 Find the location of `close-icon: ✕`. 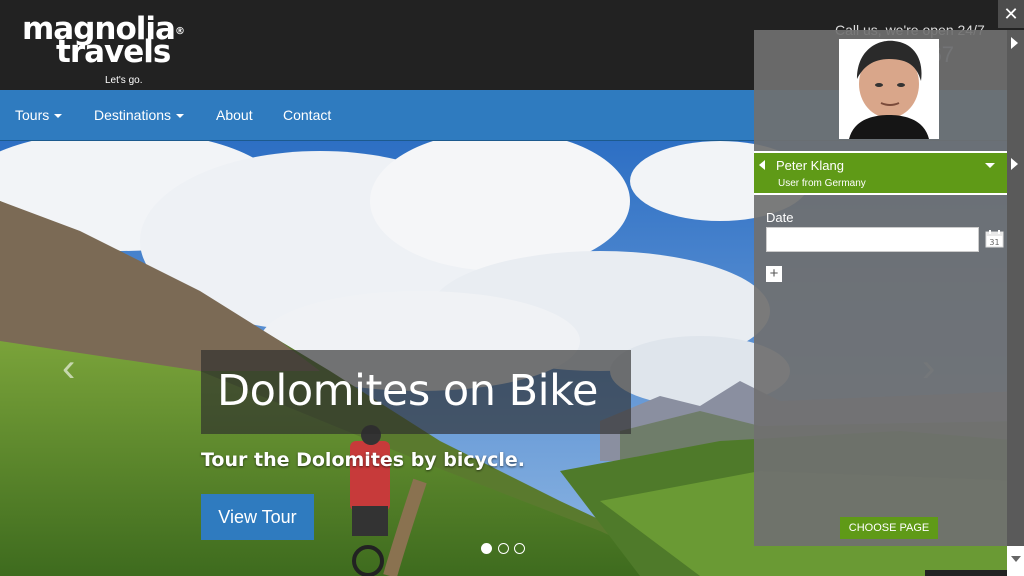

close-icon: ✕ is located at coordinates (1011, 14).